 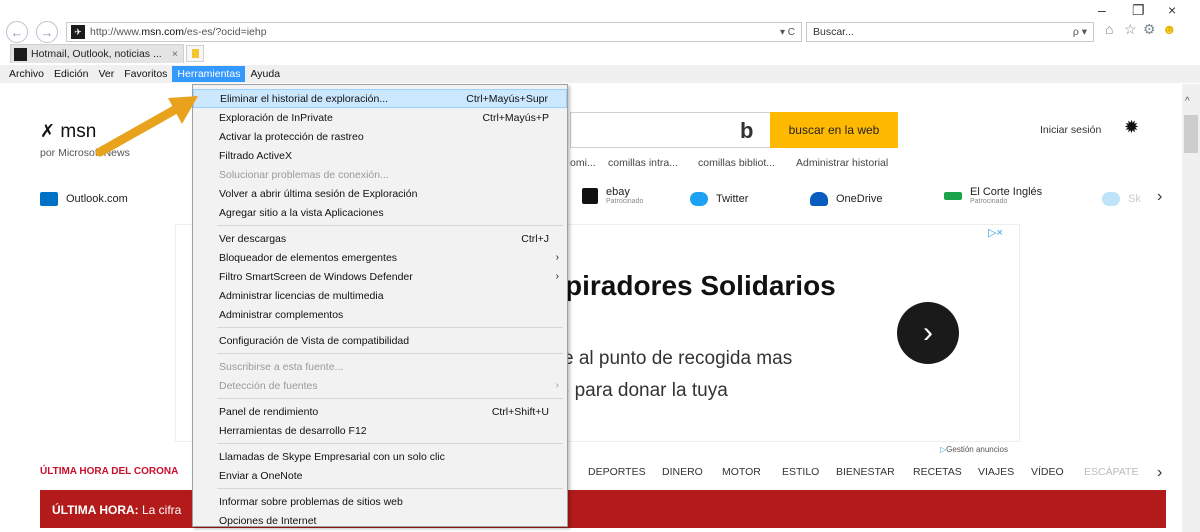 I want to click on tools-menu-item: Activar la protección de rastreo, so click(x=380, y=136).